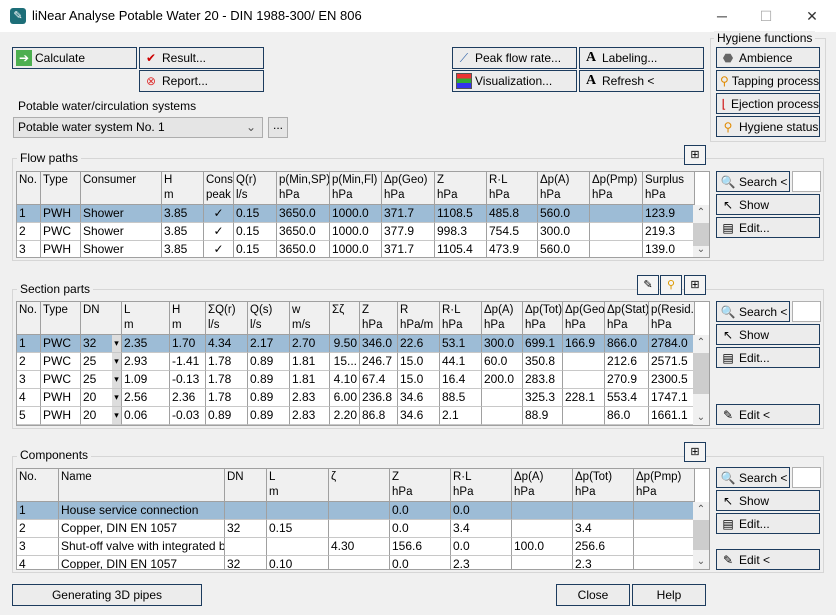 This screenshot has width=836, height=615. I want to click on table-cell: 998.3, so click(461, 232).